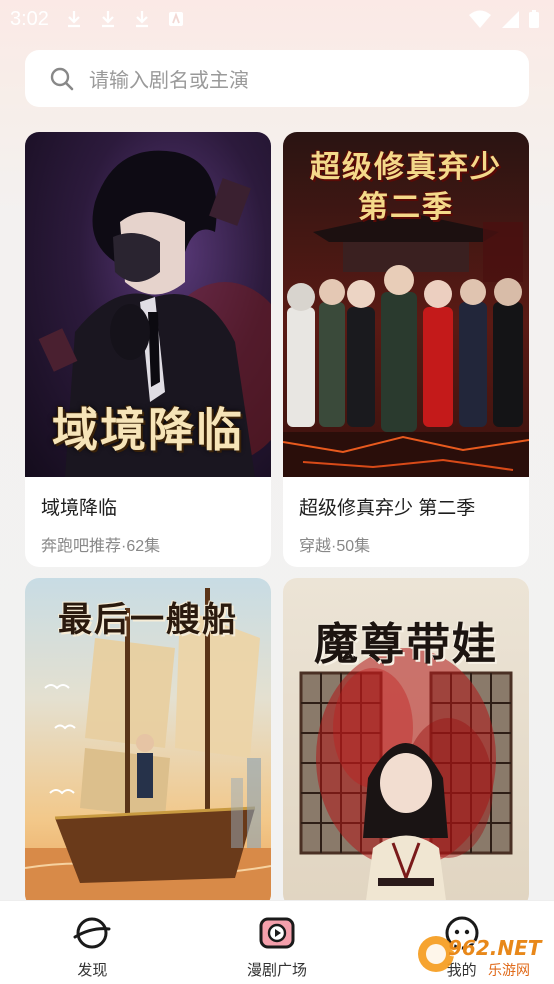  I want to click on cover-title-text: 域境降临, so click(148, 430).